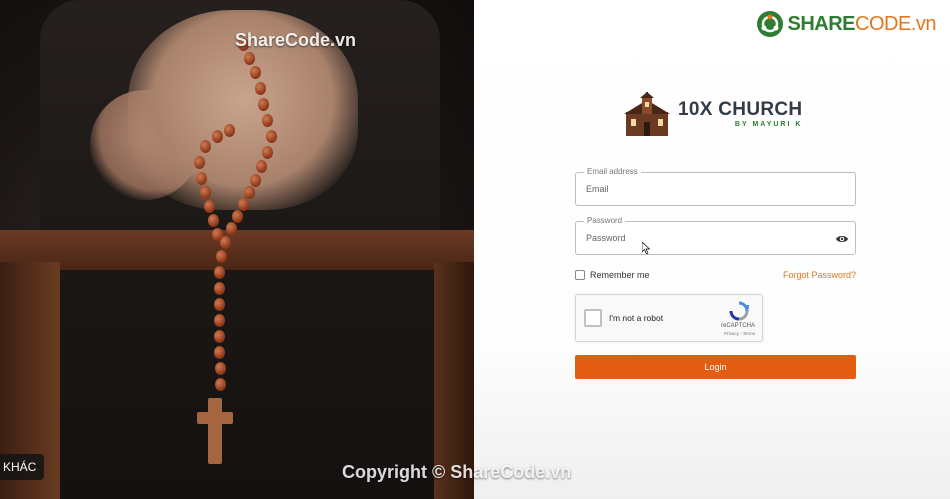 Image resolution: width=950 pixels, height=499 pixels. I want to click on email-field: Email address, so click(715, 186).